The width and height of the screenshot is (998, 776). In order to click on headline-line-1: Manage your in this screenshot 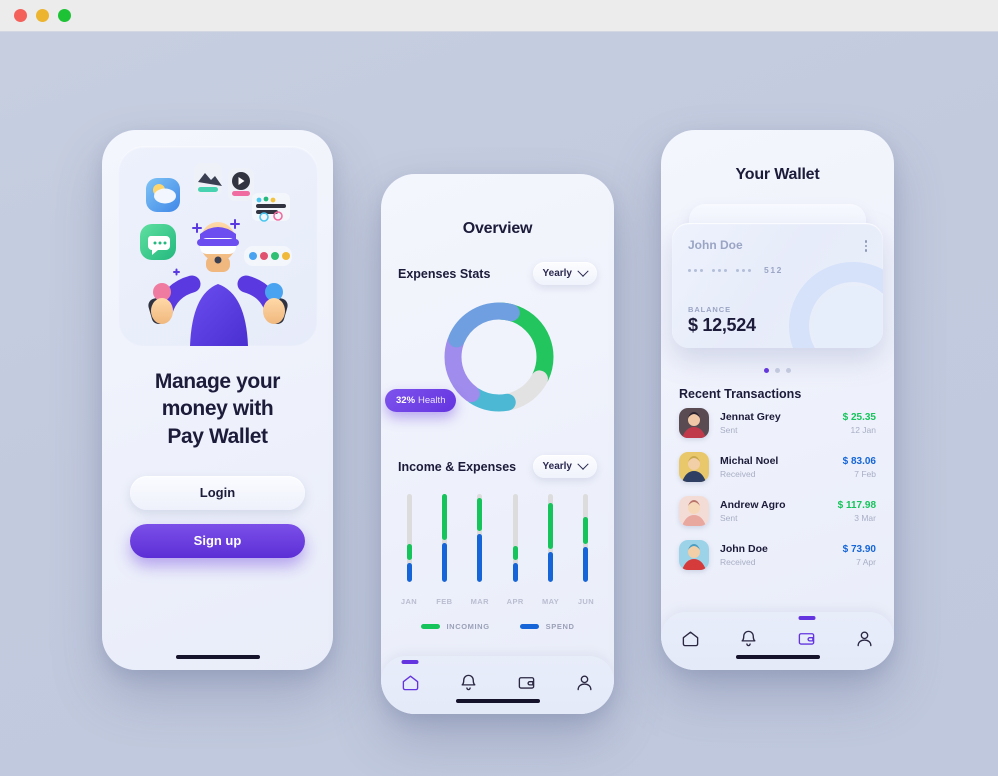, I will do `click(217, 381)`.